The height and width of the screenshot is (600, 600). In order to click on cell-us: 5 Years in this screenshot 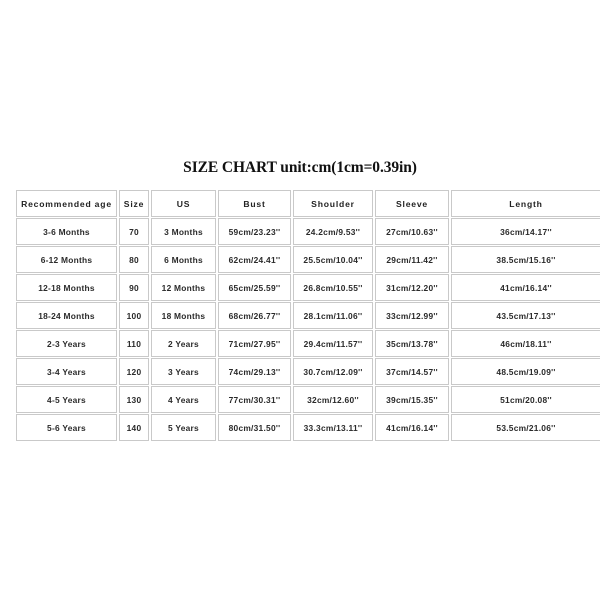, I will do `click(183, 427)`.